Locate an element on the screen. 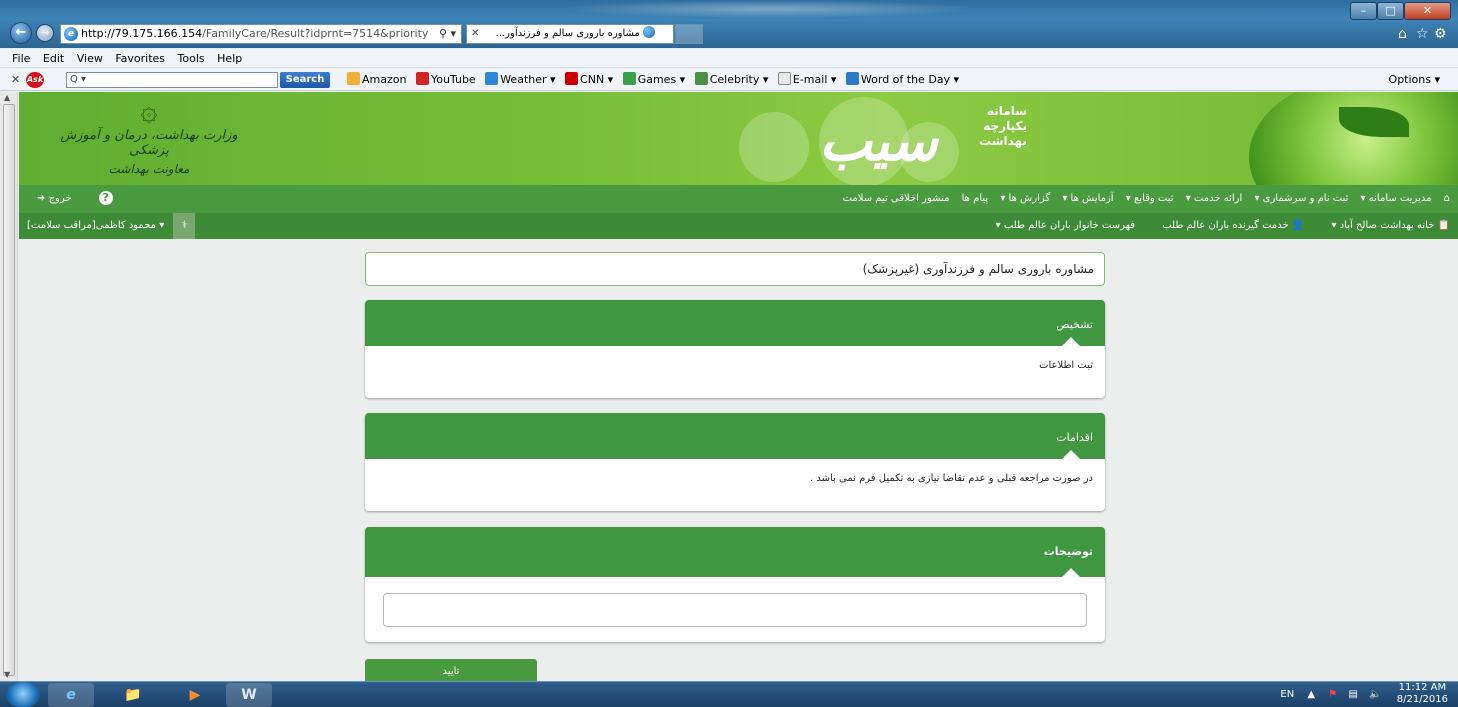  maximize-button: □ is located at coordinates (1390, 11).